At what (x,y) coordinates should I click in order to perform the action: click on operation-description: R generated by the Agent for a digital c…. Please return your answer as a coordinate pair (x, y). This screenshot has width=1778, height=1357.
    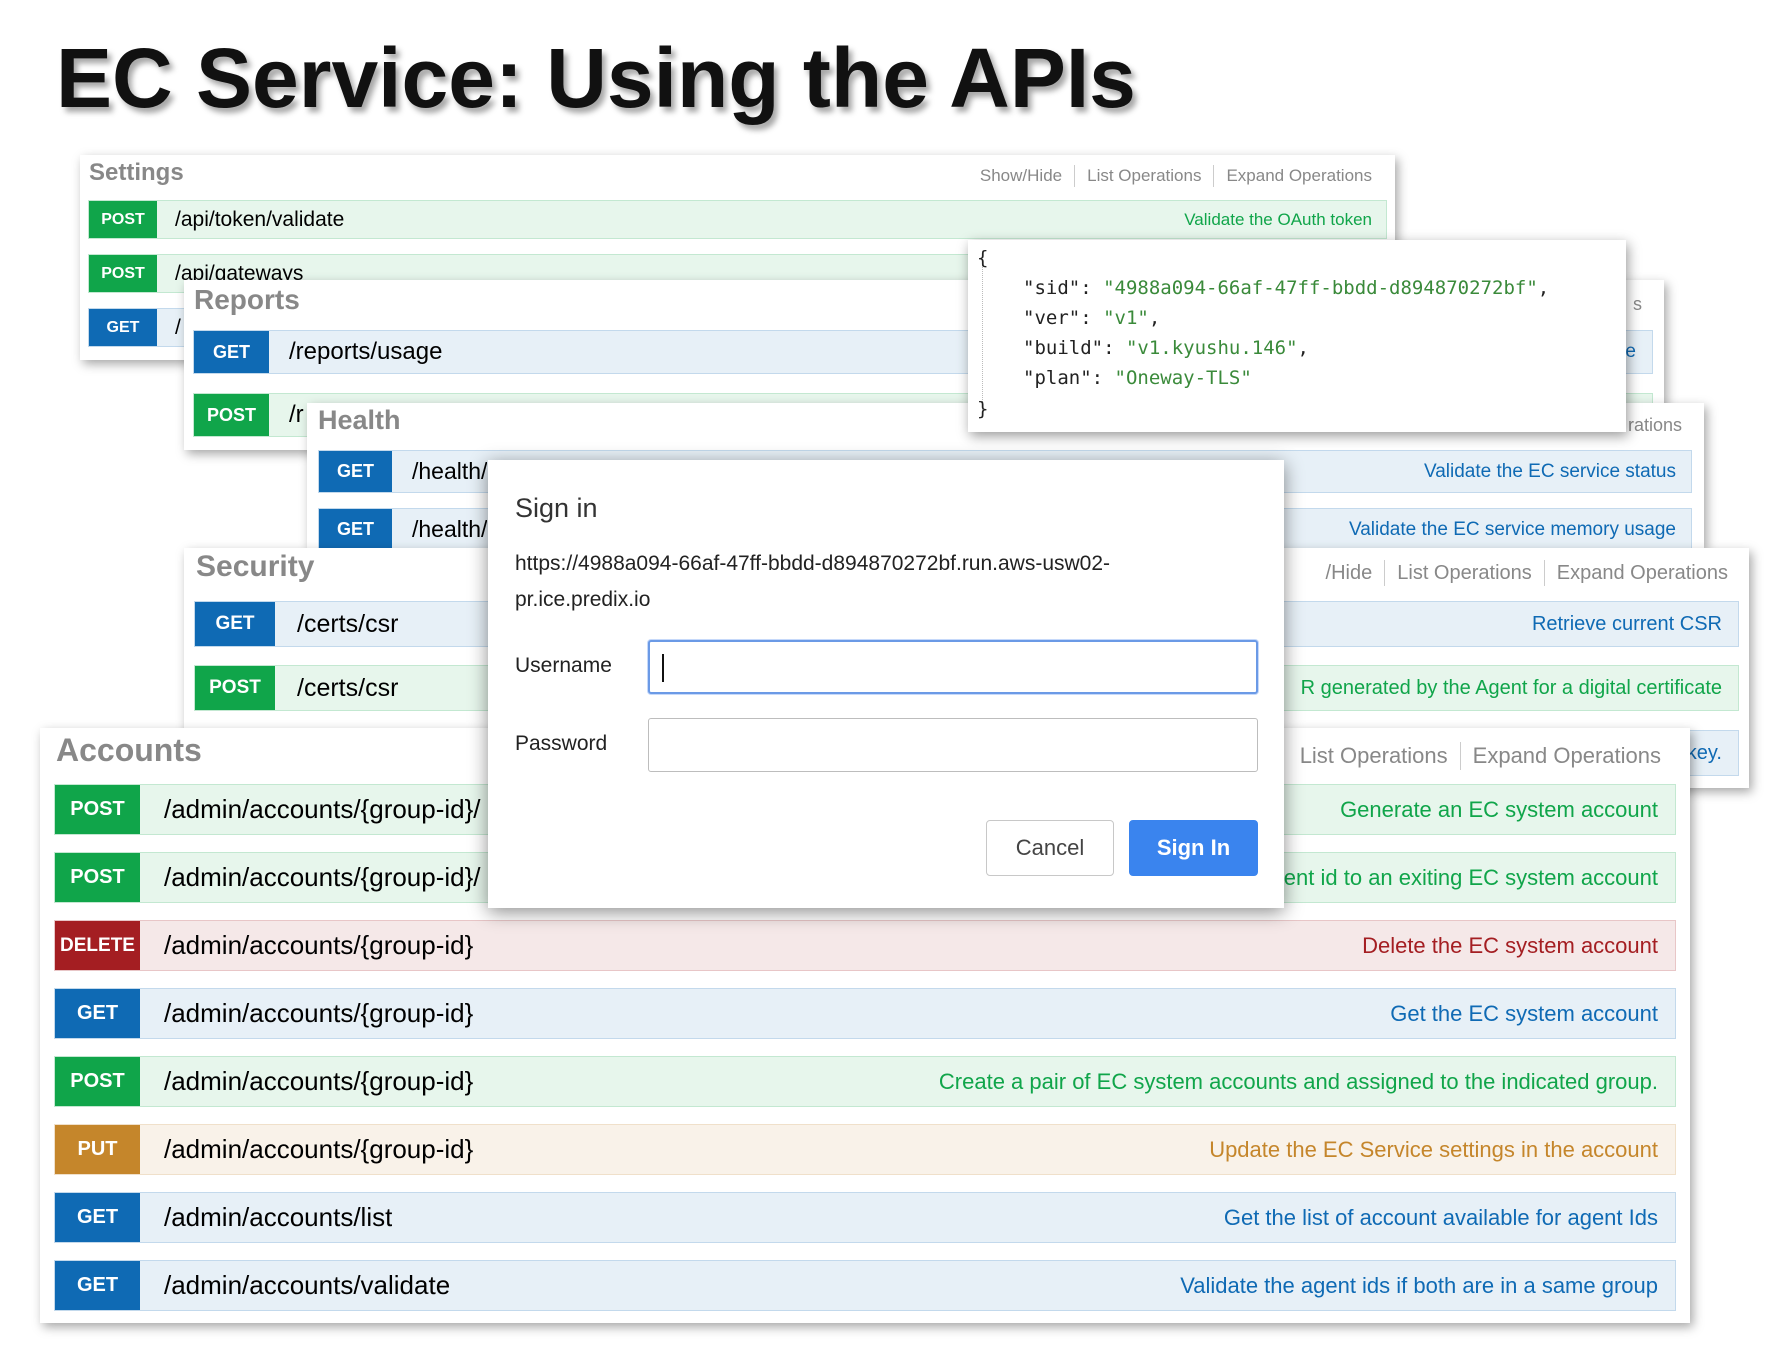
    Looking at the image, I should click on (1511, 687).